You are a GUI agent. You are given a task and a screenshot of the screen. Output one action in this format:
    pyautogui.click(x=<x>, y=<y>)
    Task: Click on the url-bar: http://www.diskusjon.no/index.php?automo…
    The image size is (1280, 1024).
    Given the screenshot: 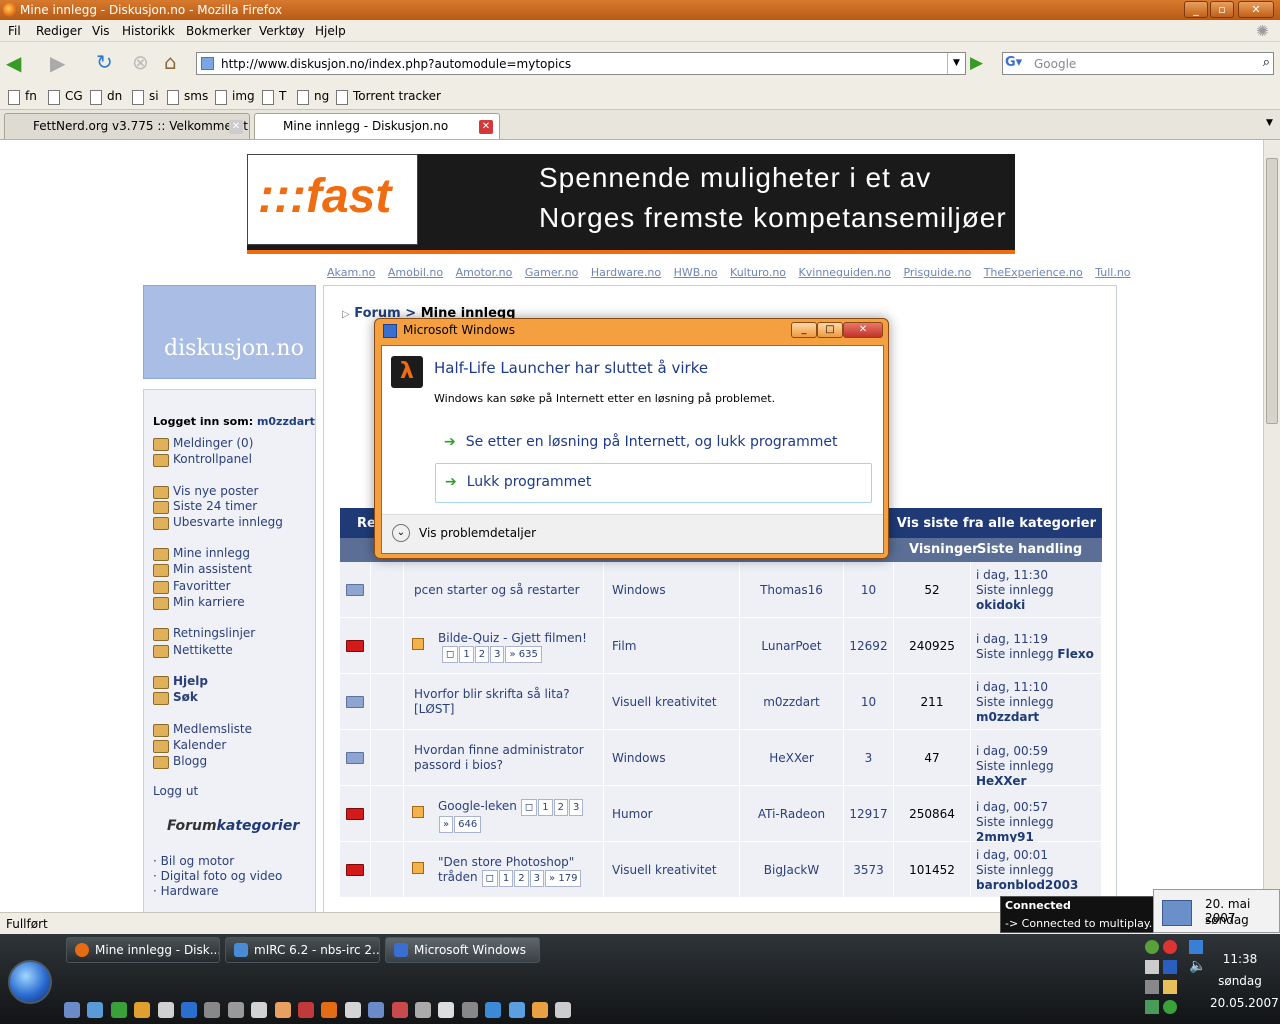 What is the action you would take?
    pyautogui.click(x=581, y=63)
    